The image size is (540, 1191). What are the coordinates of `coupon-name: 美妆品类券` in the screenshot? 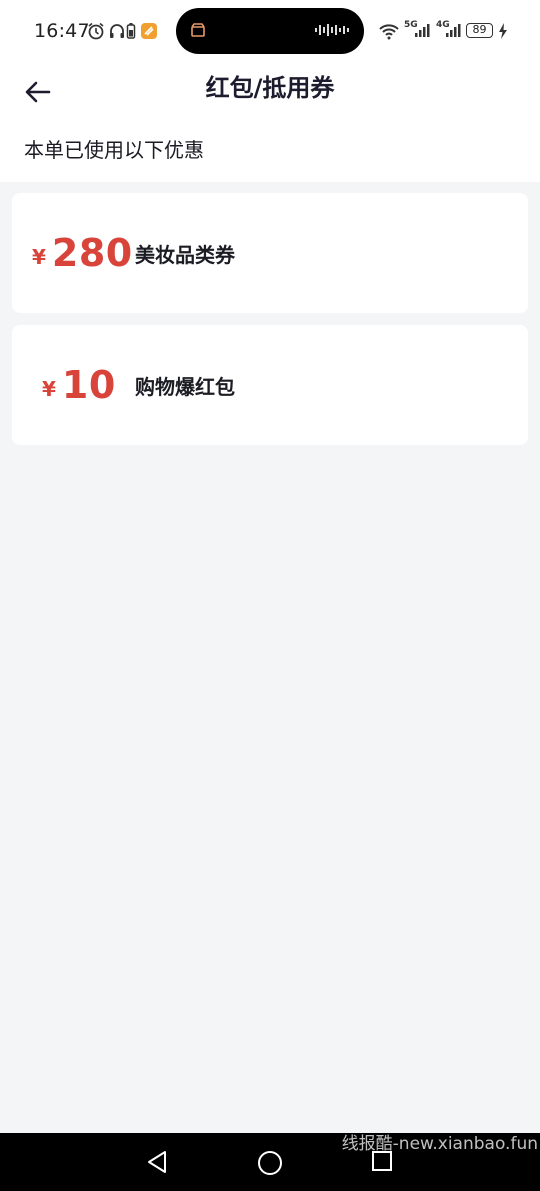 It's located at (185, 254).